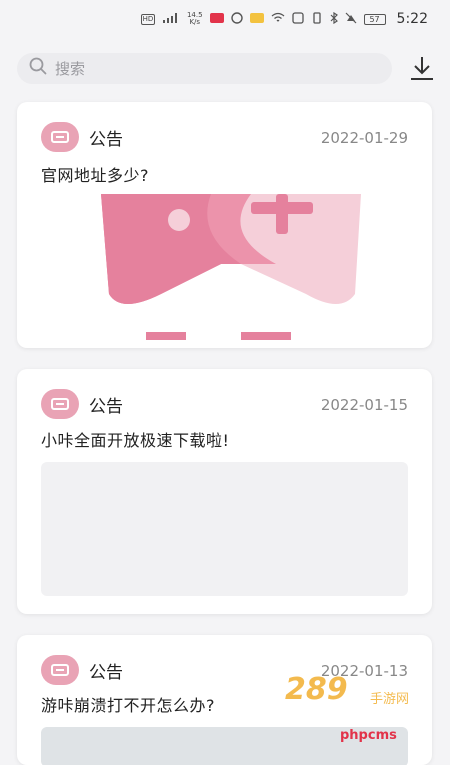  Describe the element at coordinates (316, 689) in the screenshot. I see `watermark-logo: 289` at that location.